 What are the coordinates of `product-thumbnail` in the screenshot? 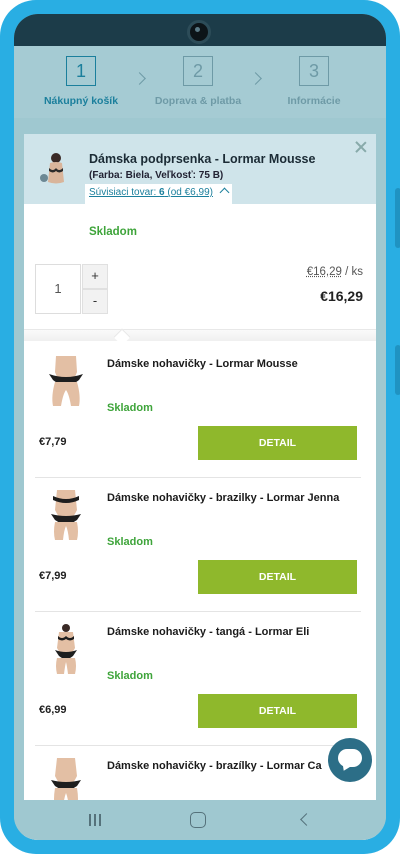 It's located at (52, 168).